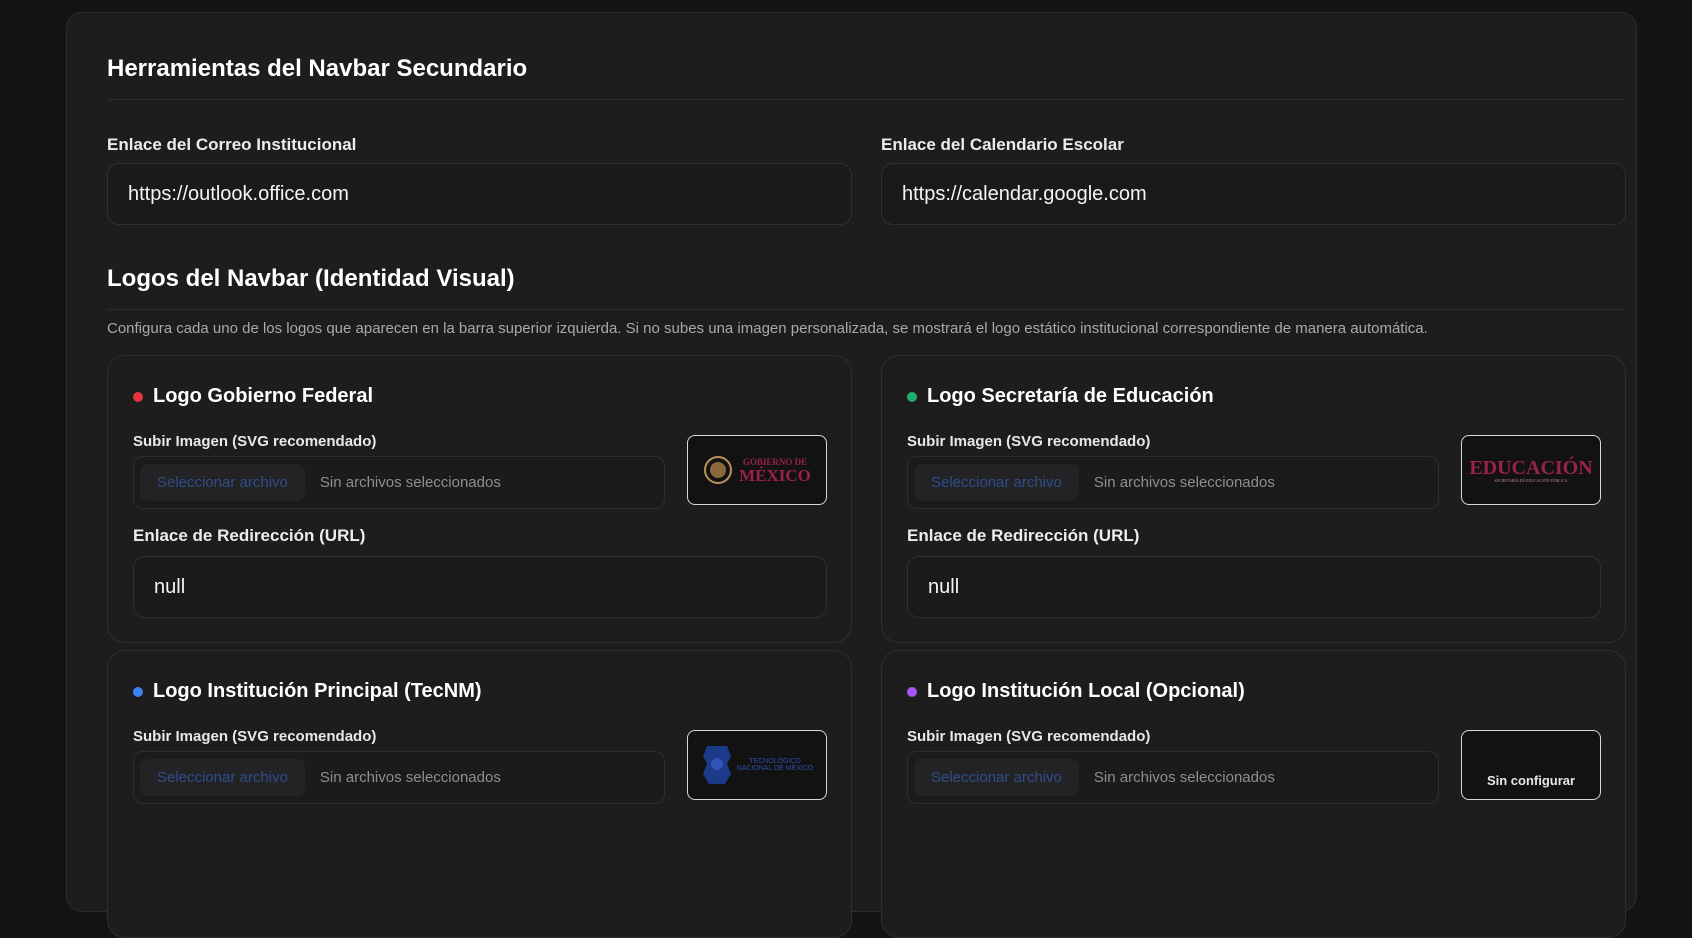 This screenshot has height=938, width=1692. What do you see at coordinates (1253, 194) in the screenshot?
I see `calendar-link-input: https://calendar.google.com` at bounding box center [1253, 194].